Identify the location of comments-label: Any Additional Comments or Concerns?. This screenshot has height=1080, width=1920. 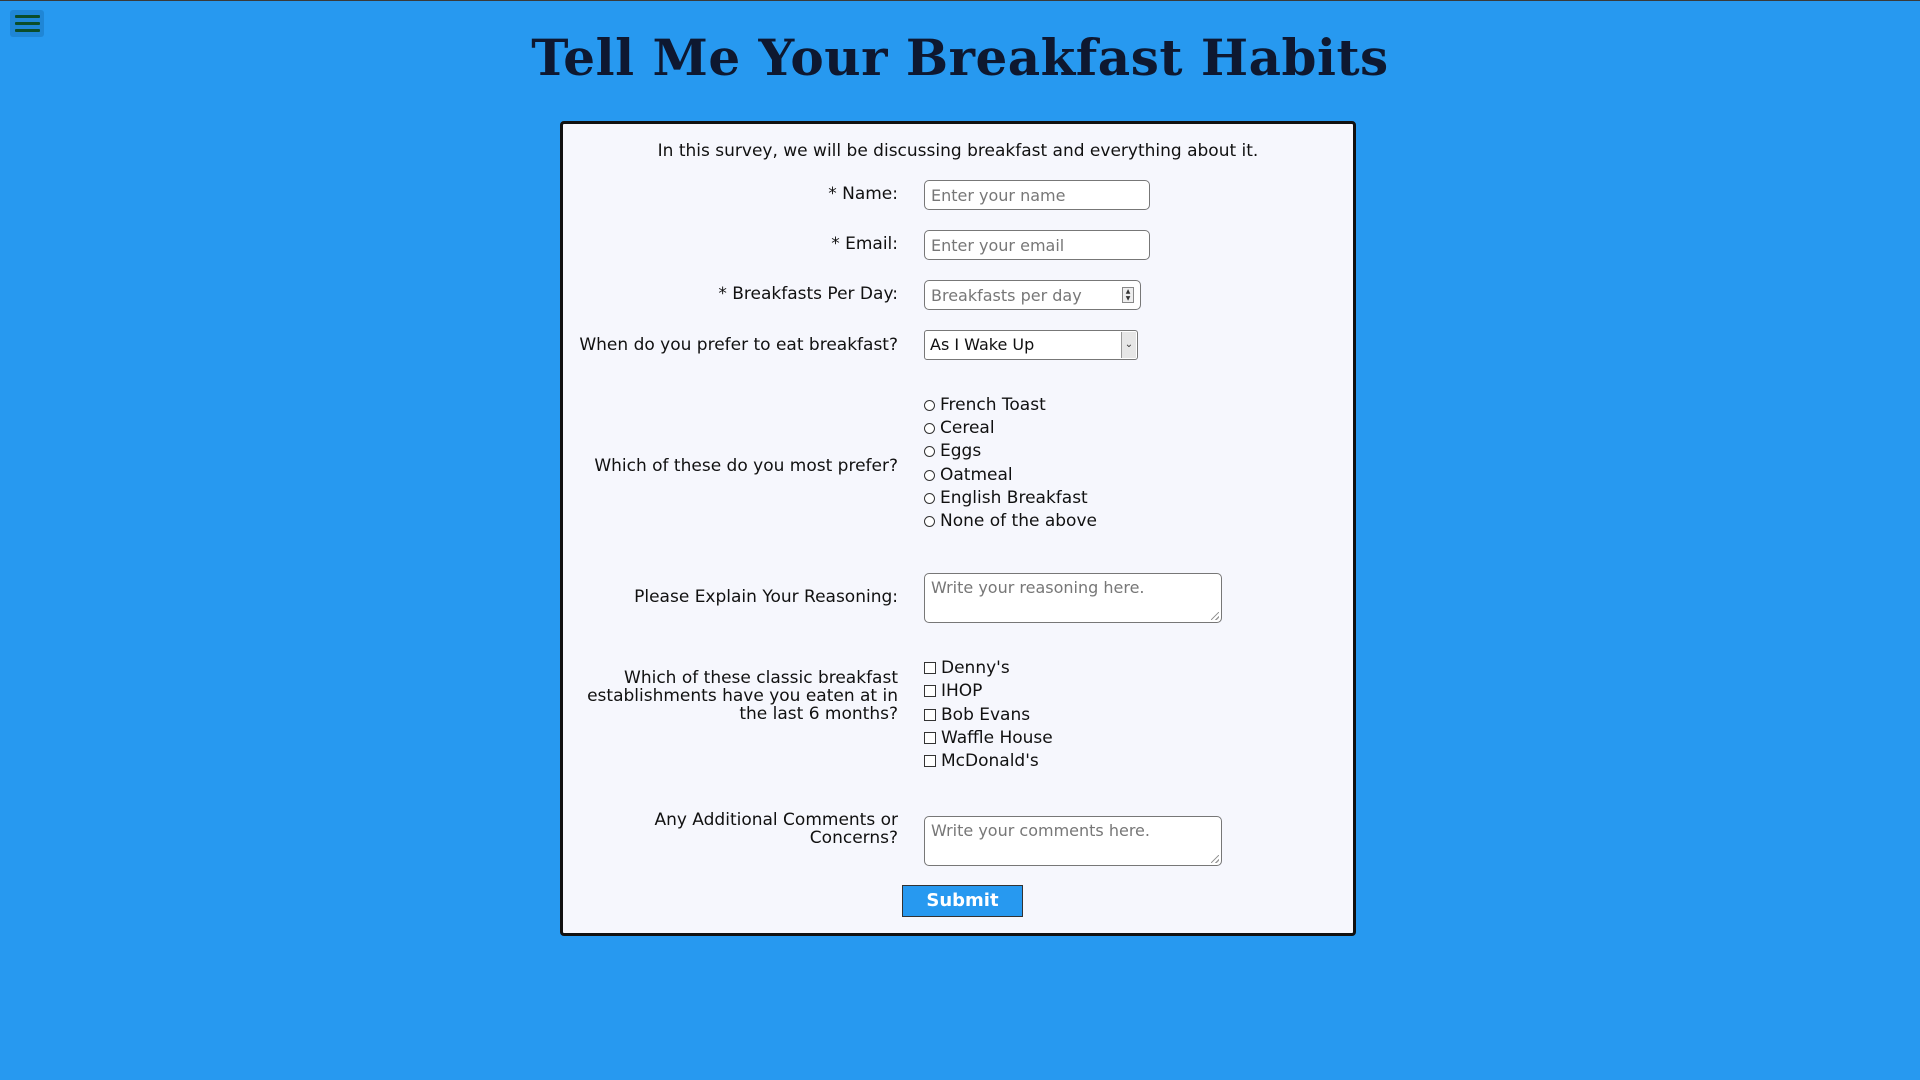
(776, 829).